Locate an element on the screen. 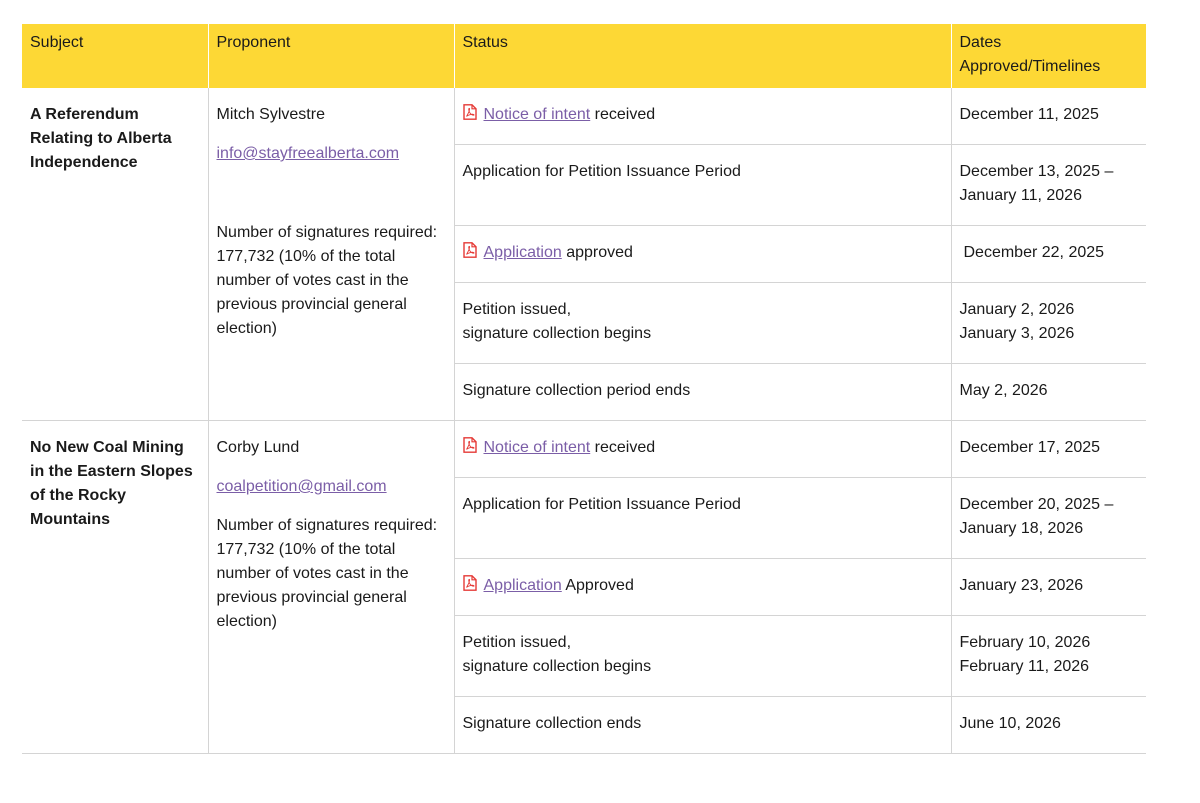 The image size is (1200, 803). date-text-secondary: February 11, 2026 is located at coordinates (1024, 666).